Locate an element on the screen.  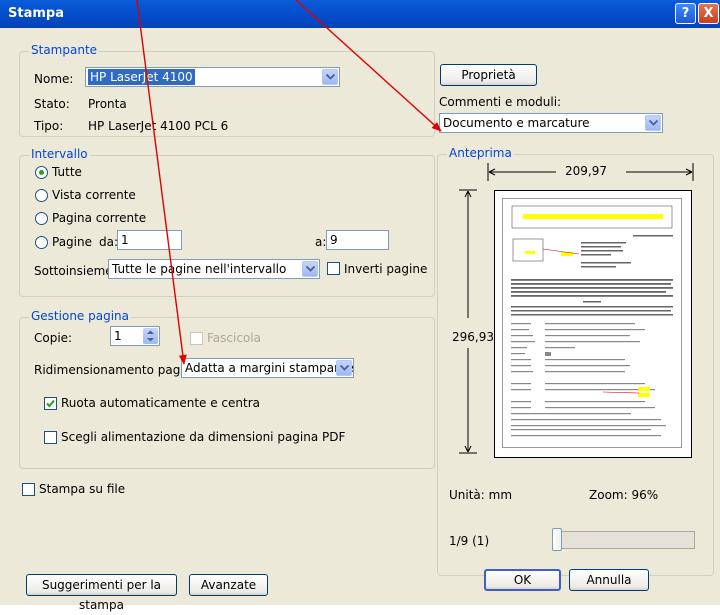
title-bar: Stampa ? X is located at coordinates (360, 14).